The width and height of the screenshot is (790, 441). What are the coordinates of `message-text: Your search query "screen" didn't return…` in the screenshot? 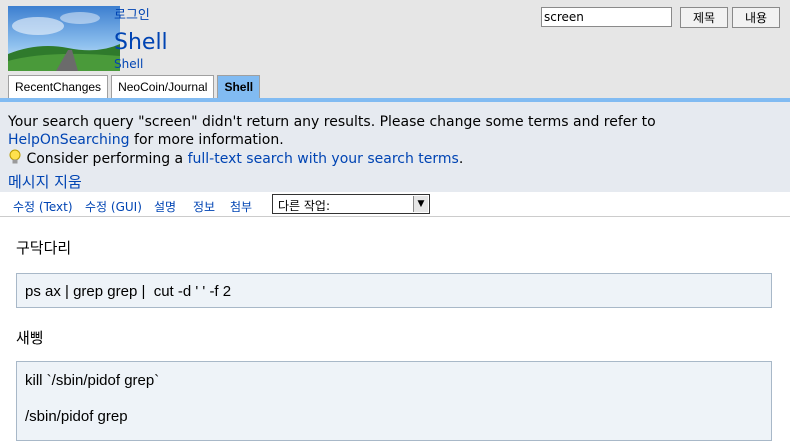 It's located at (332, 122).